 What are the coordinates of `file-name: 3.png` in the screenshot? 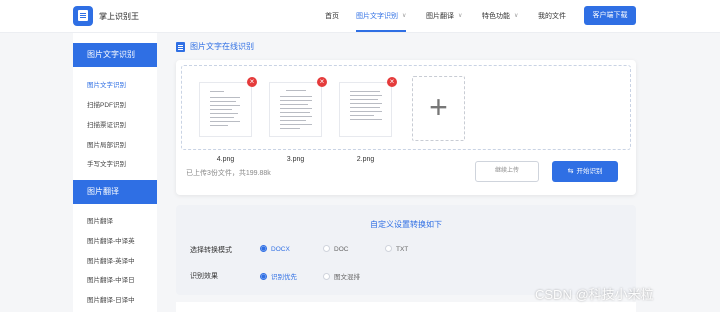 It's located at (295, 159).